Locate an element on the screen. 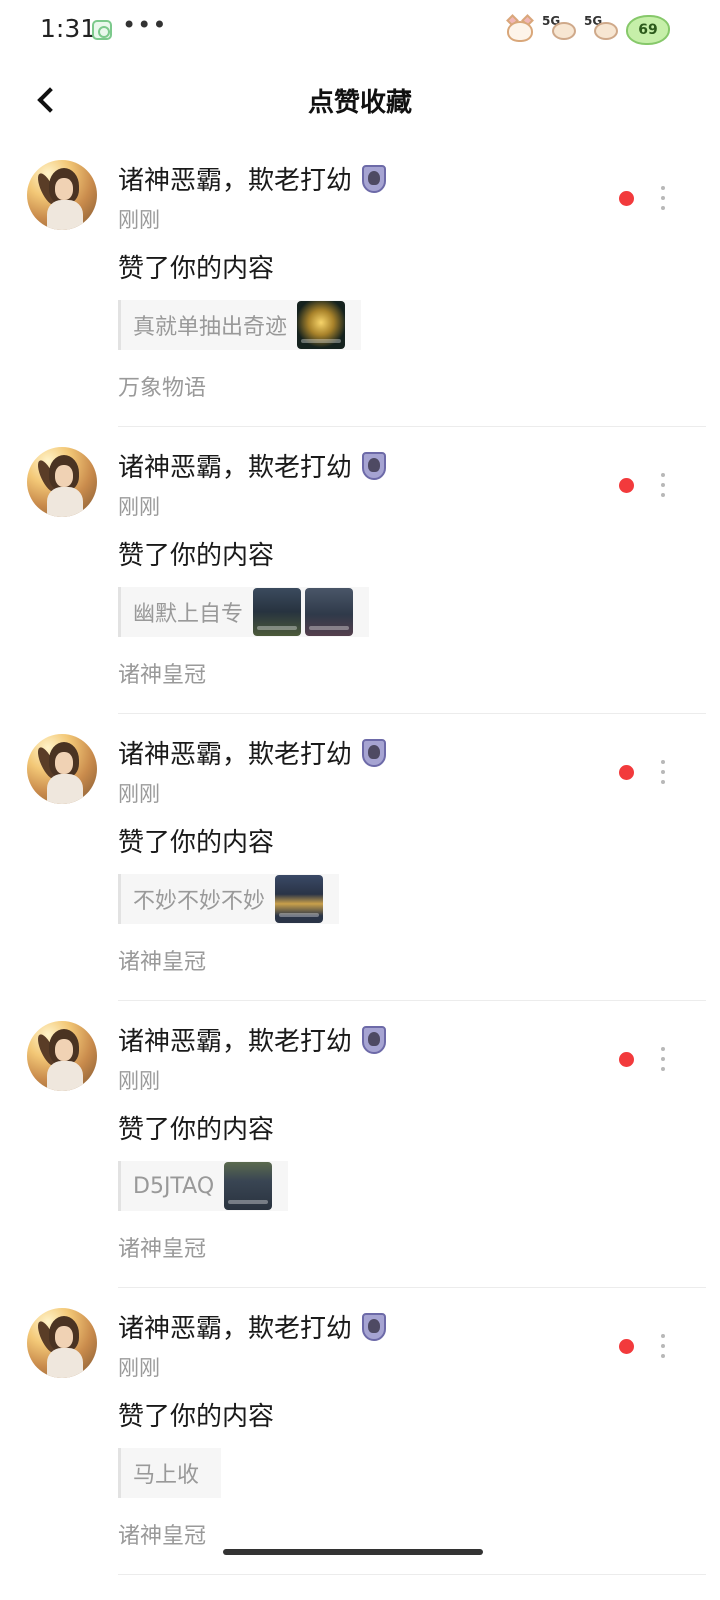  quoted-post: 真就单抽出奇迹 is located at coordinates (240, 325).